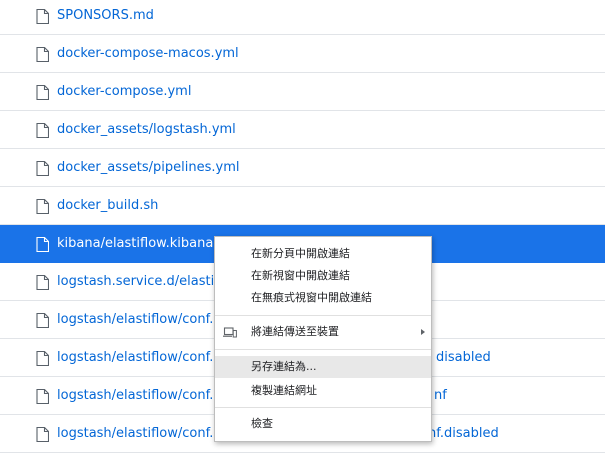 The width and height of the screenshot is (605, 461). Describe the element at coordinates (423, 332) in the screenshot. I see `chevron-right-icon` at that location.